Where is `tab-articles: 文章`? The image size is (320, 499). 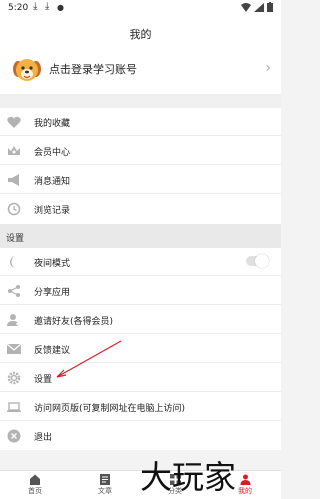
tab-articles: 文章 is located at coordinates (105, 485).